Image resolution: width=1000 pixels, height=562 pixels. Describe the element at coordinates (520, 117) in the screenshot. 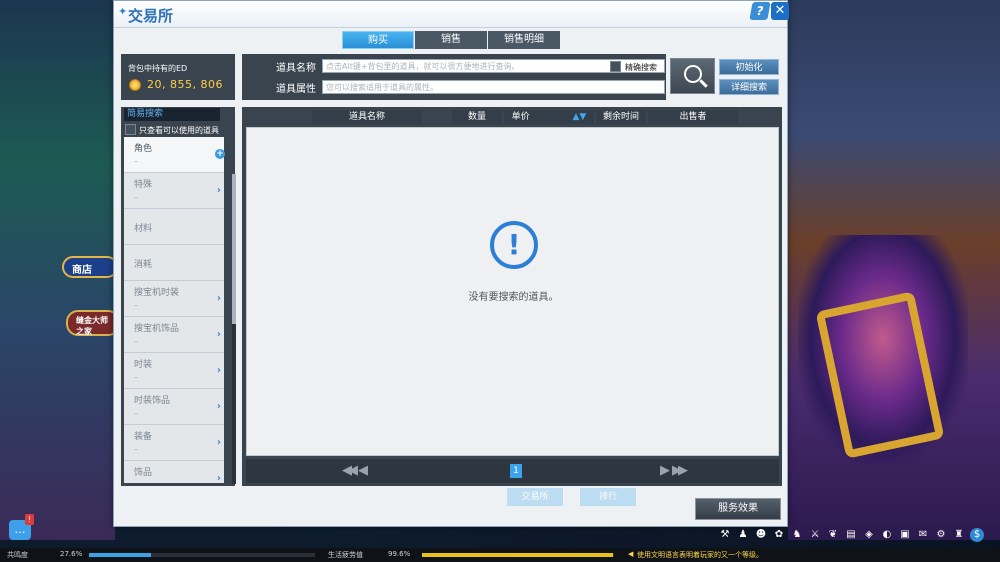

I see `unit-price-label: 单价` at that location.